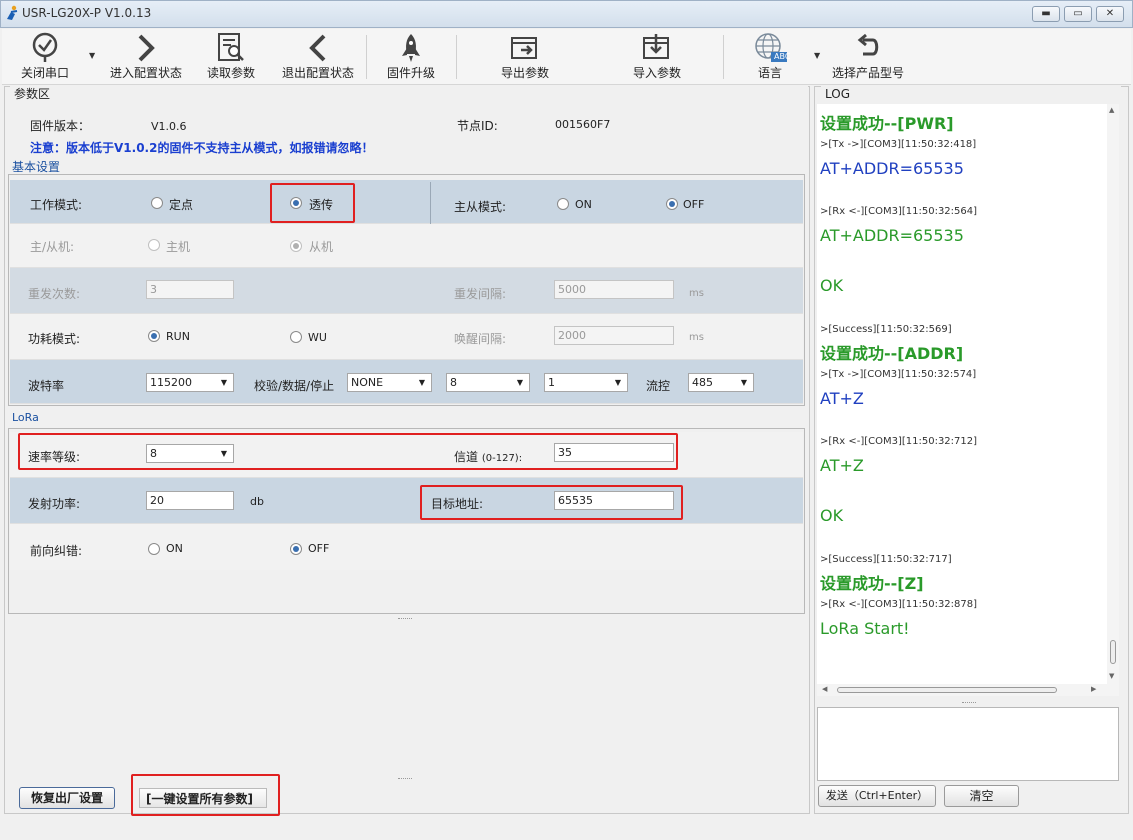 Image resolution: width=1133 pixels, height=840 pixels. Describe the element at coordinates (317, 337) in the screenshot. I see `power-wu-label: WU` at that location.